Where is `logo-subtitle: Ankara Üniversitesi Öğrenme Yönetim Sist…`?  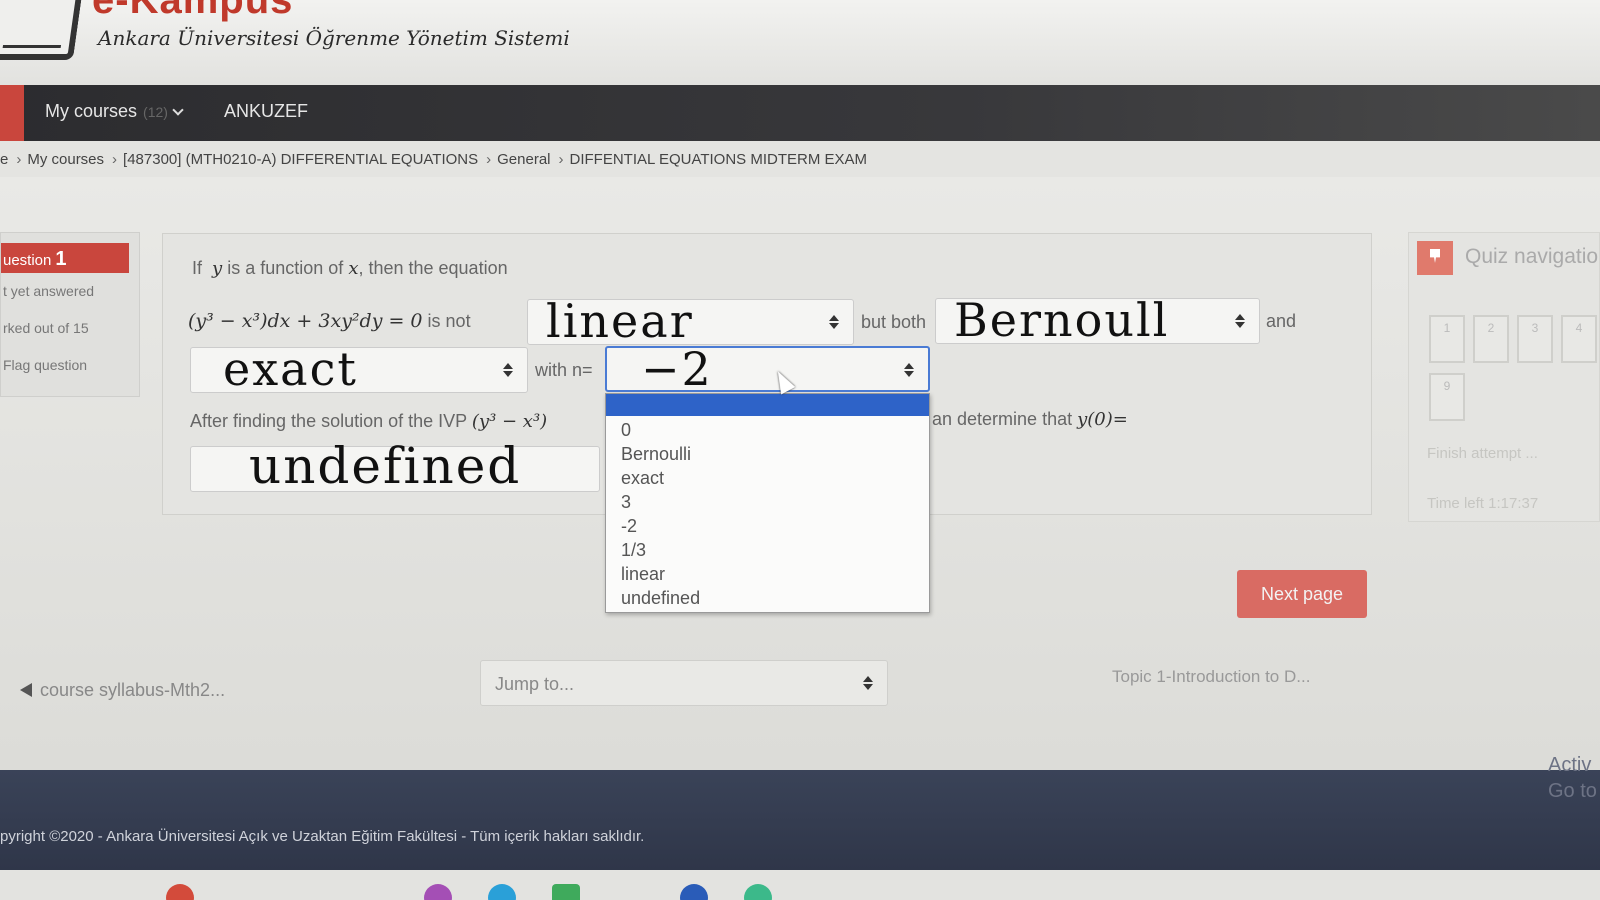
logo-subtitle: Ankara Üniversitesi Öğrenme Yönetim Sist… is located at coordinates (334, 38).